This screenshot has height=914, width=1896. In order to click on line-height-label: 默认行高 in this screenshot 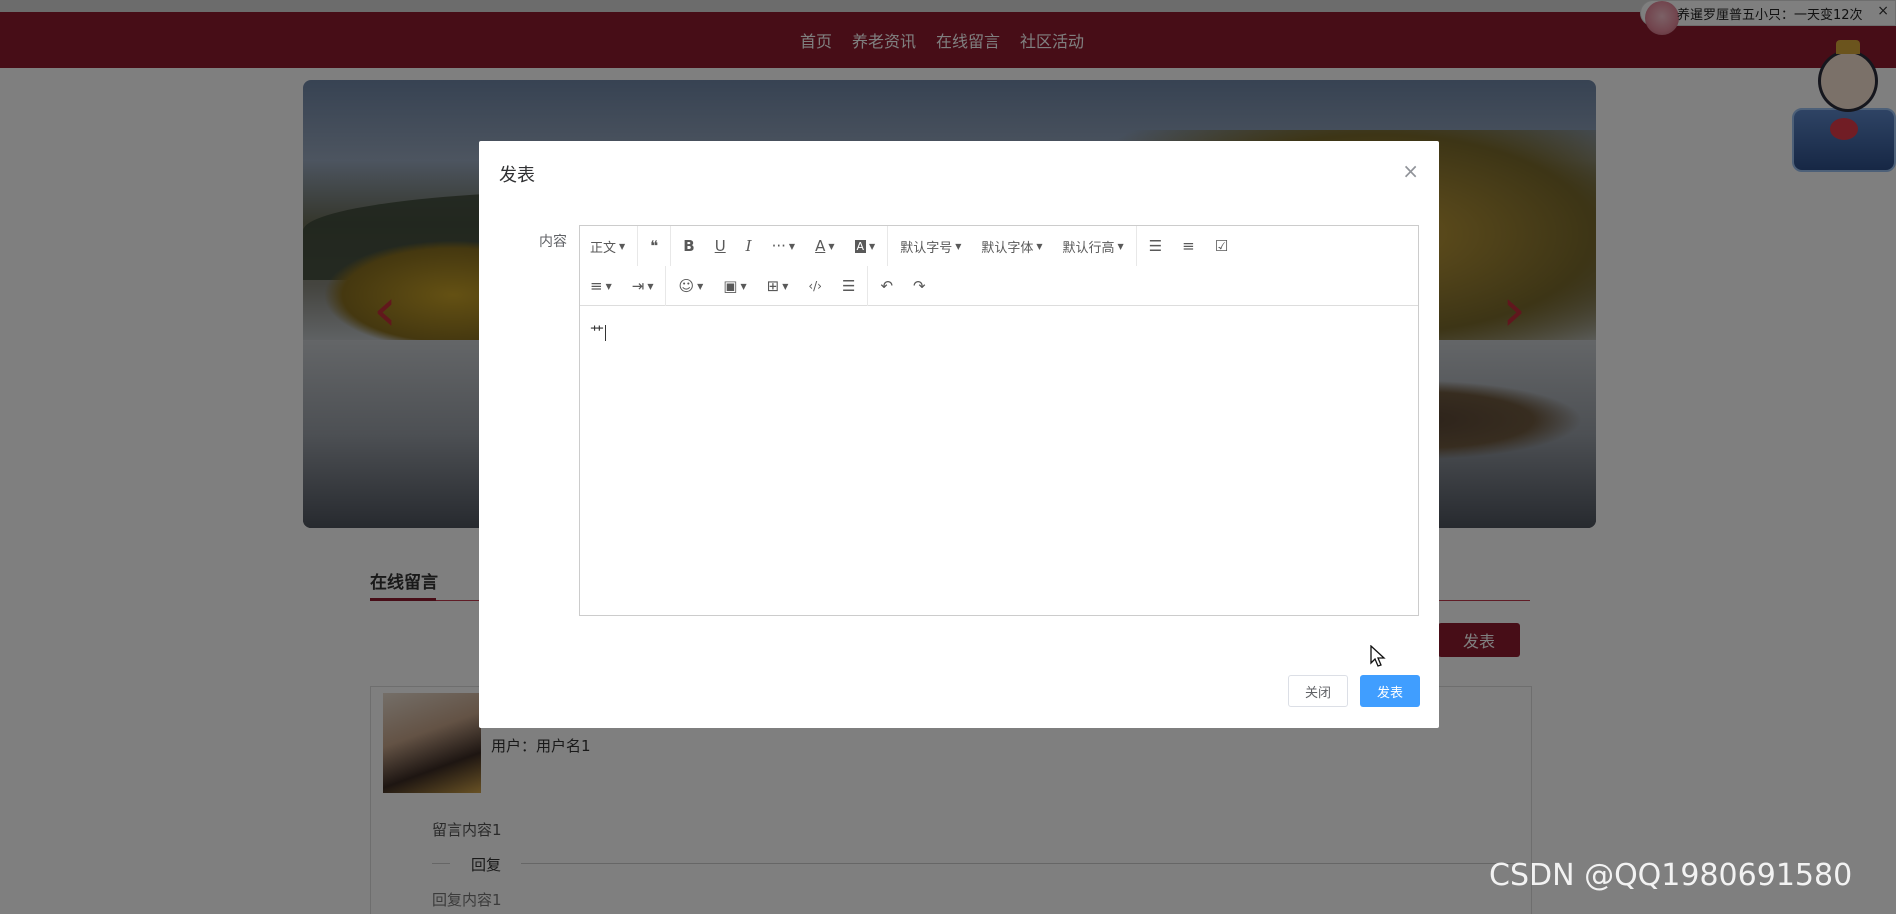, I will do `click(1088, 248)`.